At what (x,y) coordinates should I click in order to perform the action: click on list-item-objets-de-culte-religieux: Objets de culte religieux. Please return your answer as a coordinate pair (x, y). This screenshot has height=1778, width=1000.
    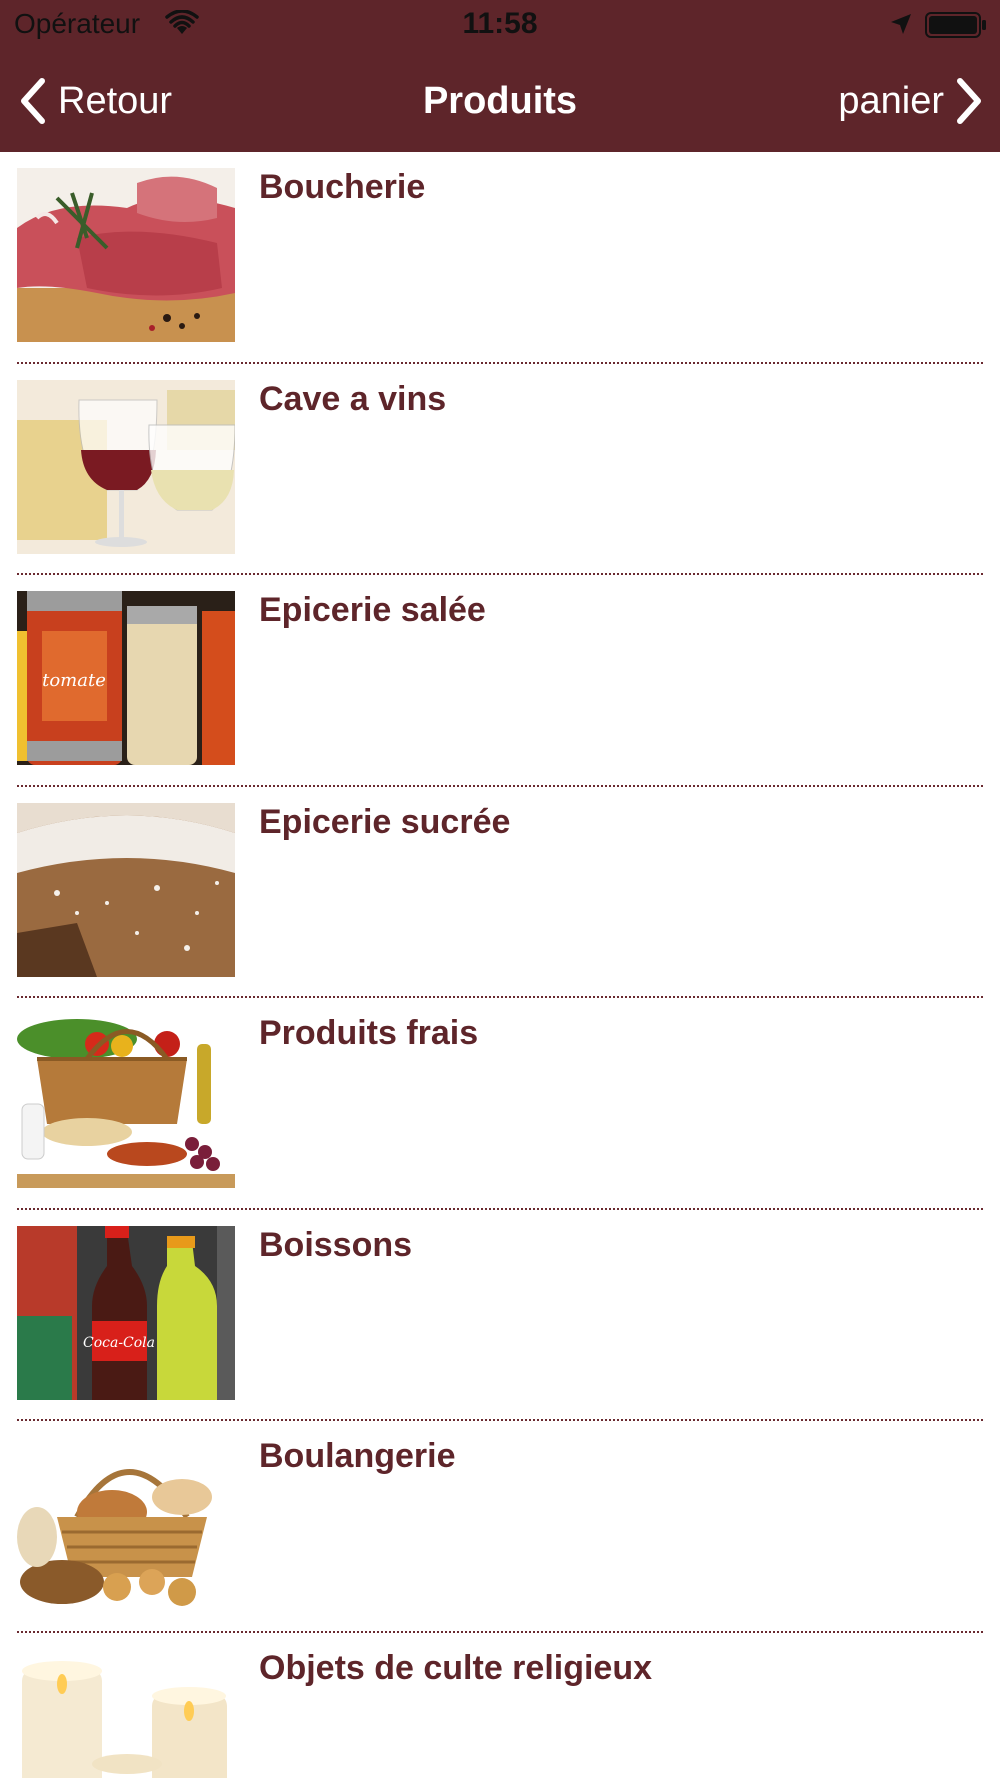
    Looking at the image, I should click on (500, 1705).